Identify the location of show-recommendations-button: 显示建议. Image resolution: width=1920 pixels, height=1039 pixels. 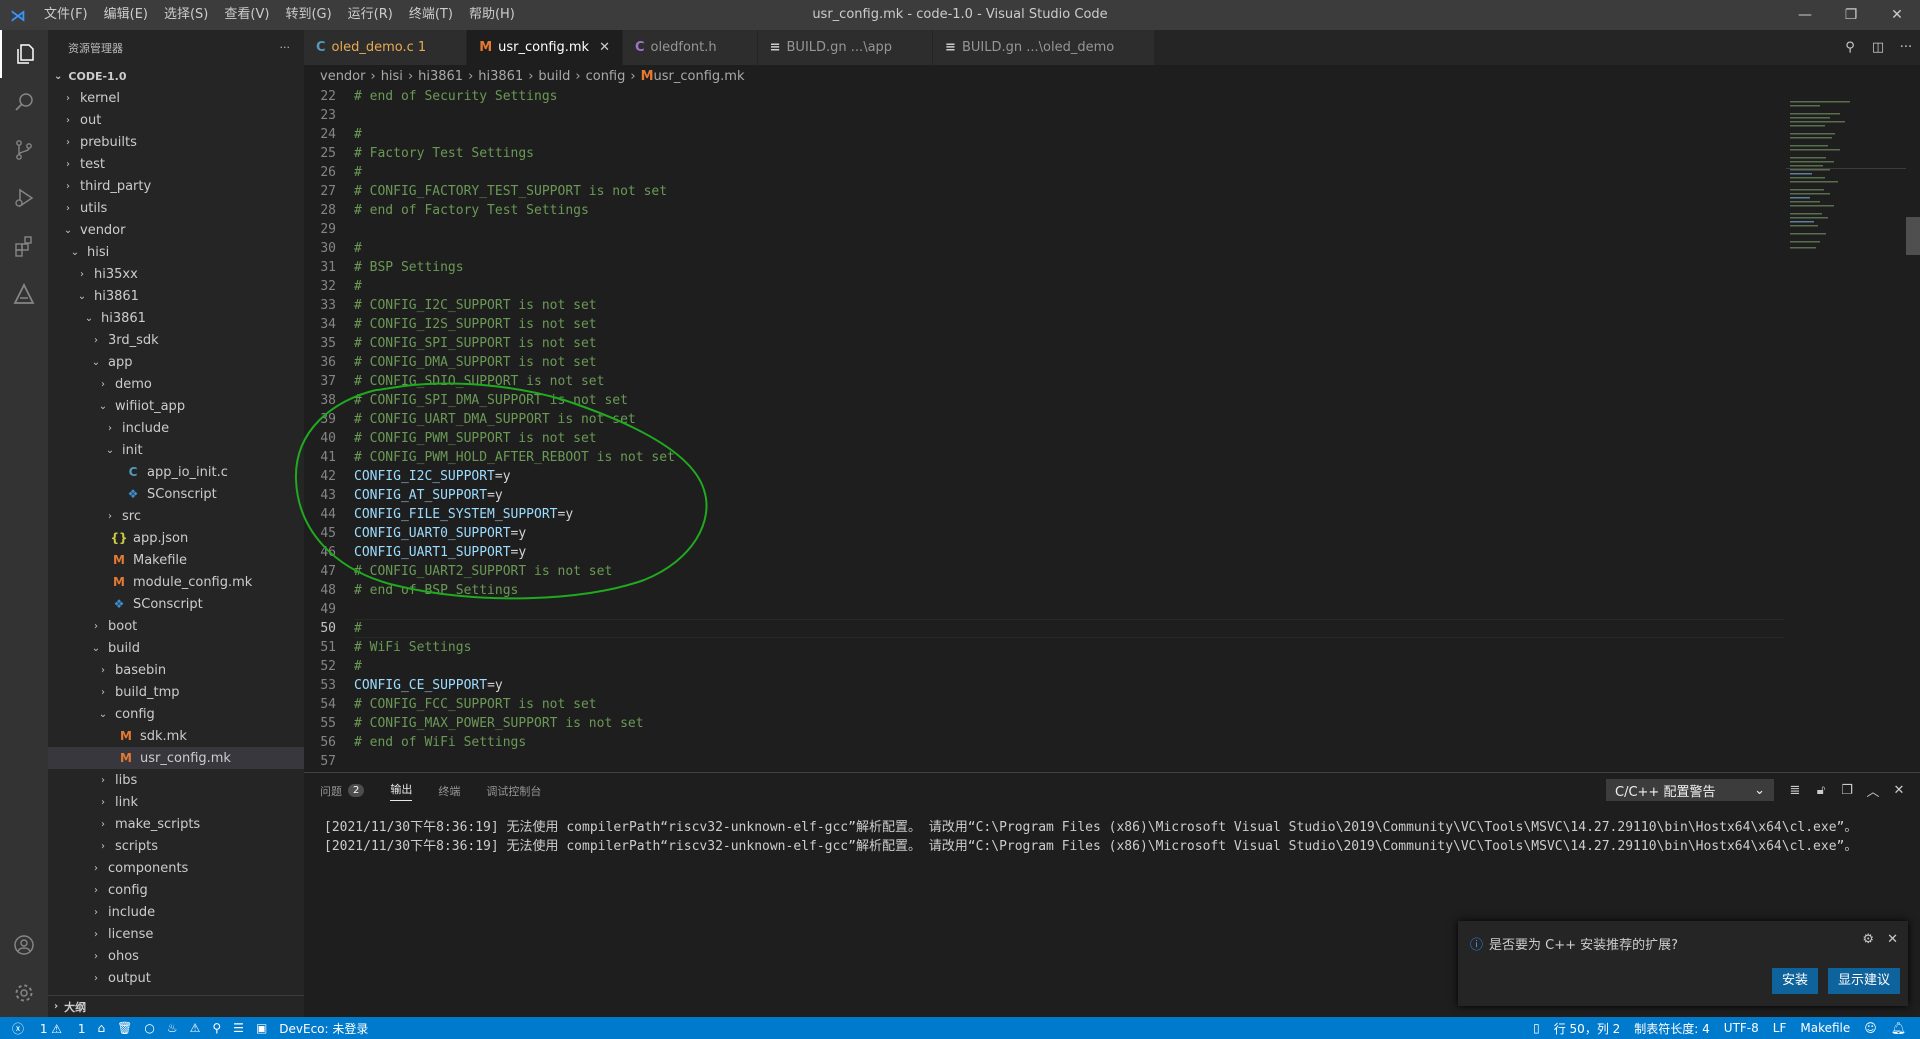
(1863, 981).